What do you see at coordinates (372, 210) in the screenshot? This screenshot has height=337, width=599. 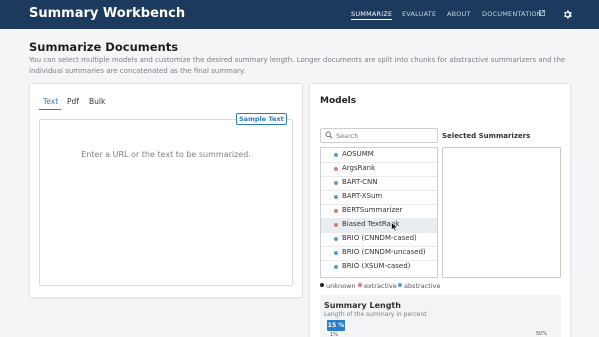 I see `model-label: BERTSummarizer` at bounding box center [372, 210].